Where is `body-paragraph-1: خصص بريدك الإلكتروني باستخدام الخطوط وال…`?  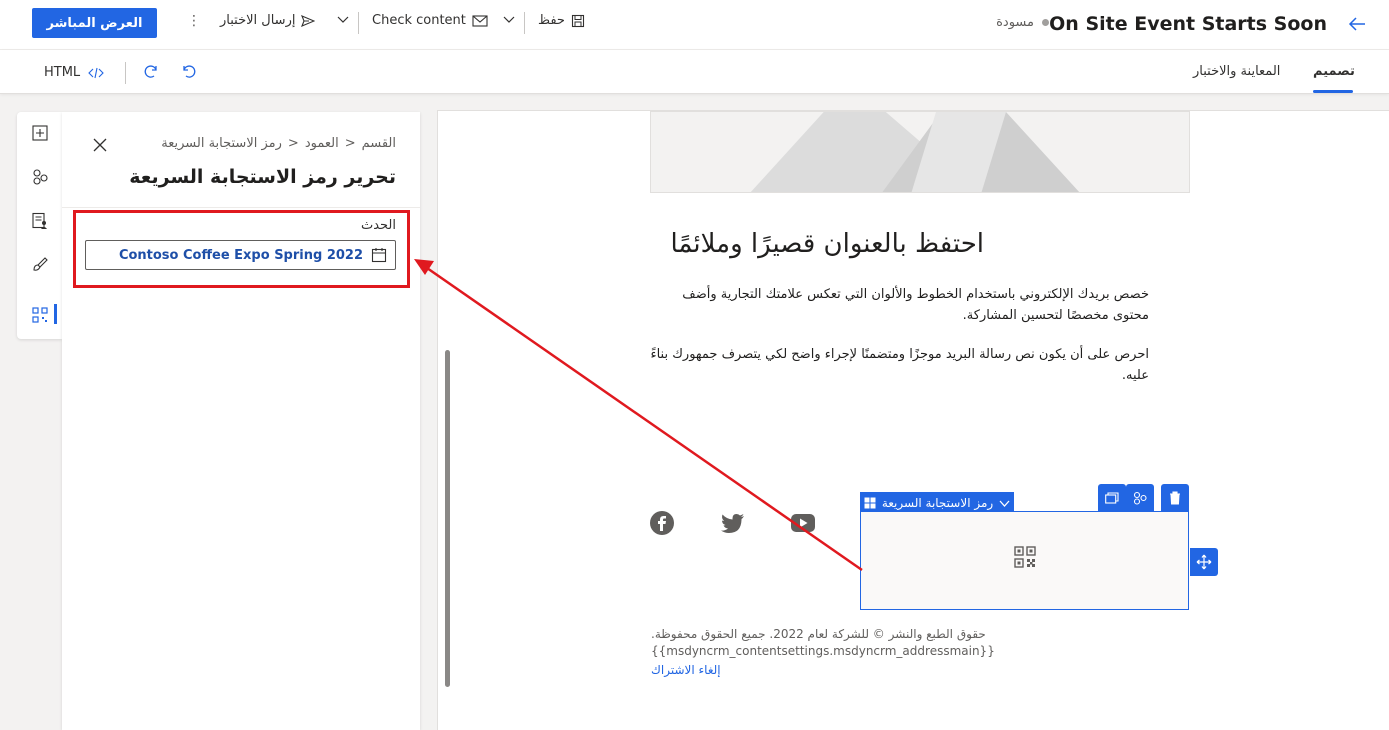 body-paragraph-1: خصص بريدك الإلكتروني باستخدام الخطوط وال… is located at coordinates (899, 305).